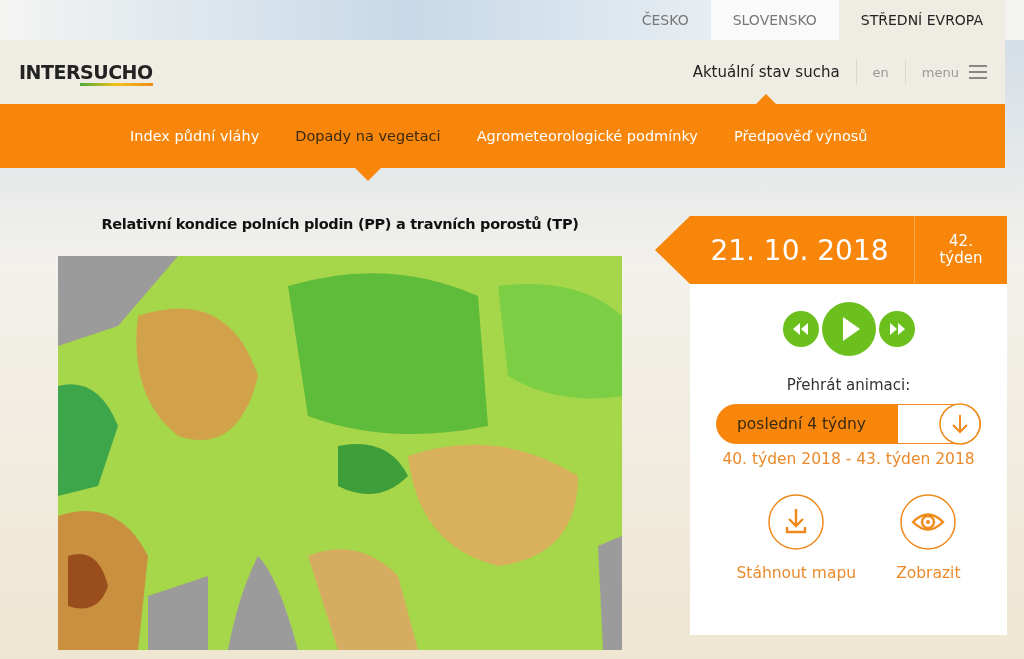  What do you see at coordinates (195, 136) in the screenshot?
I see `subnav-tab: Index půdní vláhy` at bounding box center [195, 136].